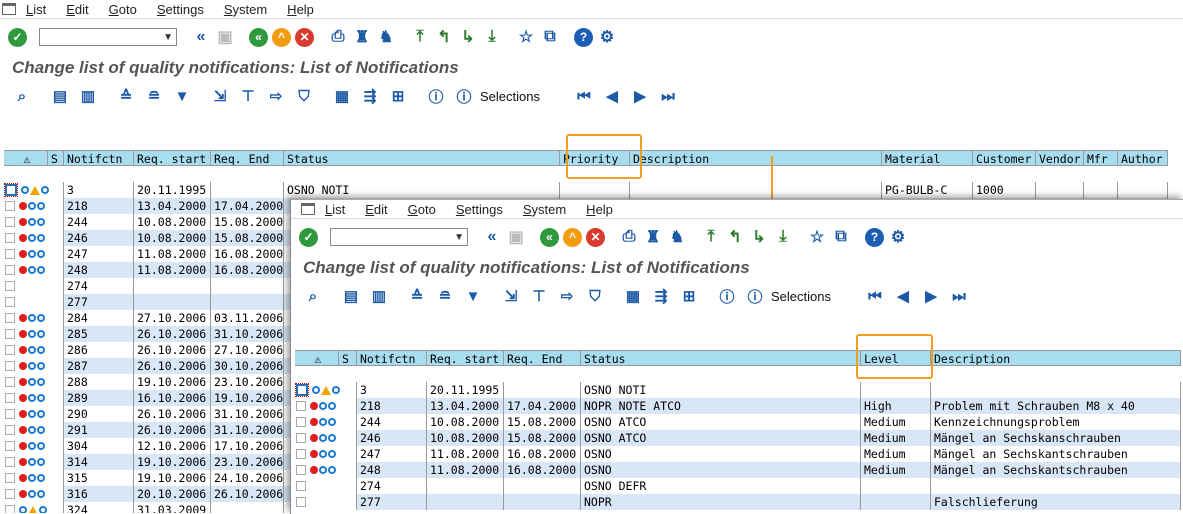  I want to click on column-header: Material, so click(927, 158).